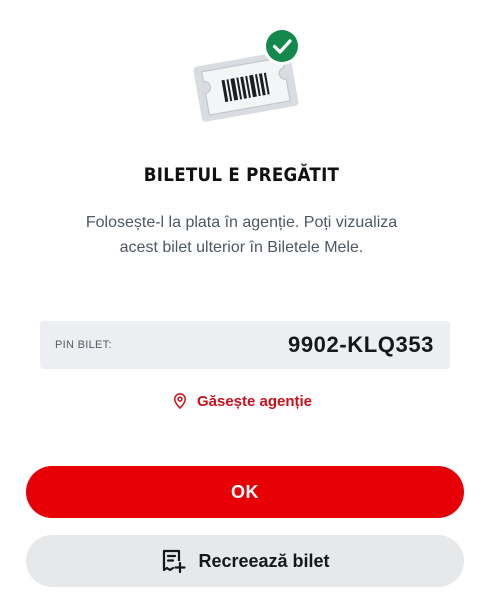 The width and height of the screenshot is (483, 602). I want to click on ok-button: OK, so click(245, 492).